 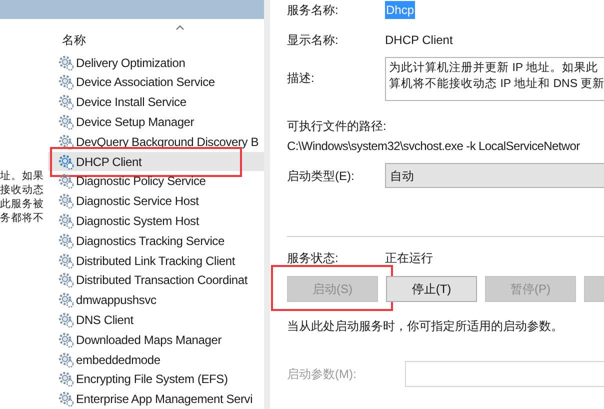 I want to click on service-name: Distributed Link Tracking Client, so click(x=156, y=261).